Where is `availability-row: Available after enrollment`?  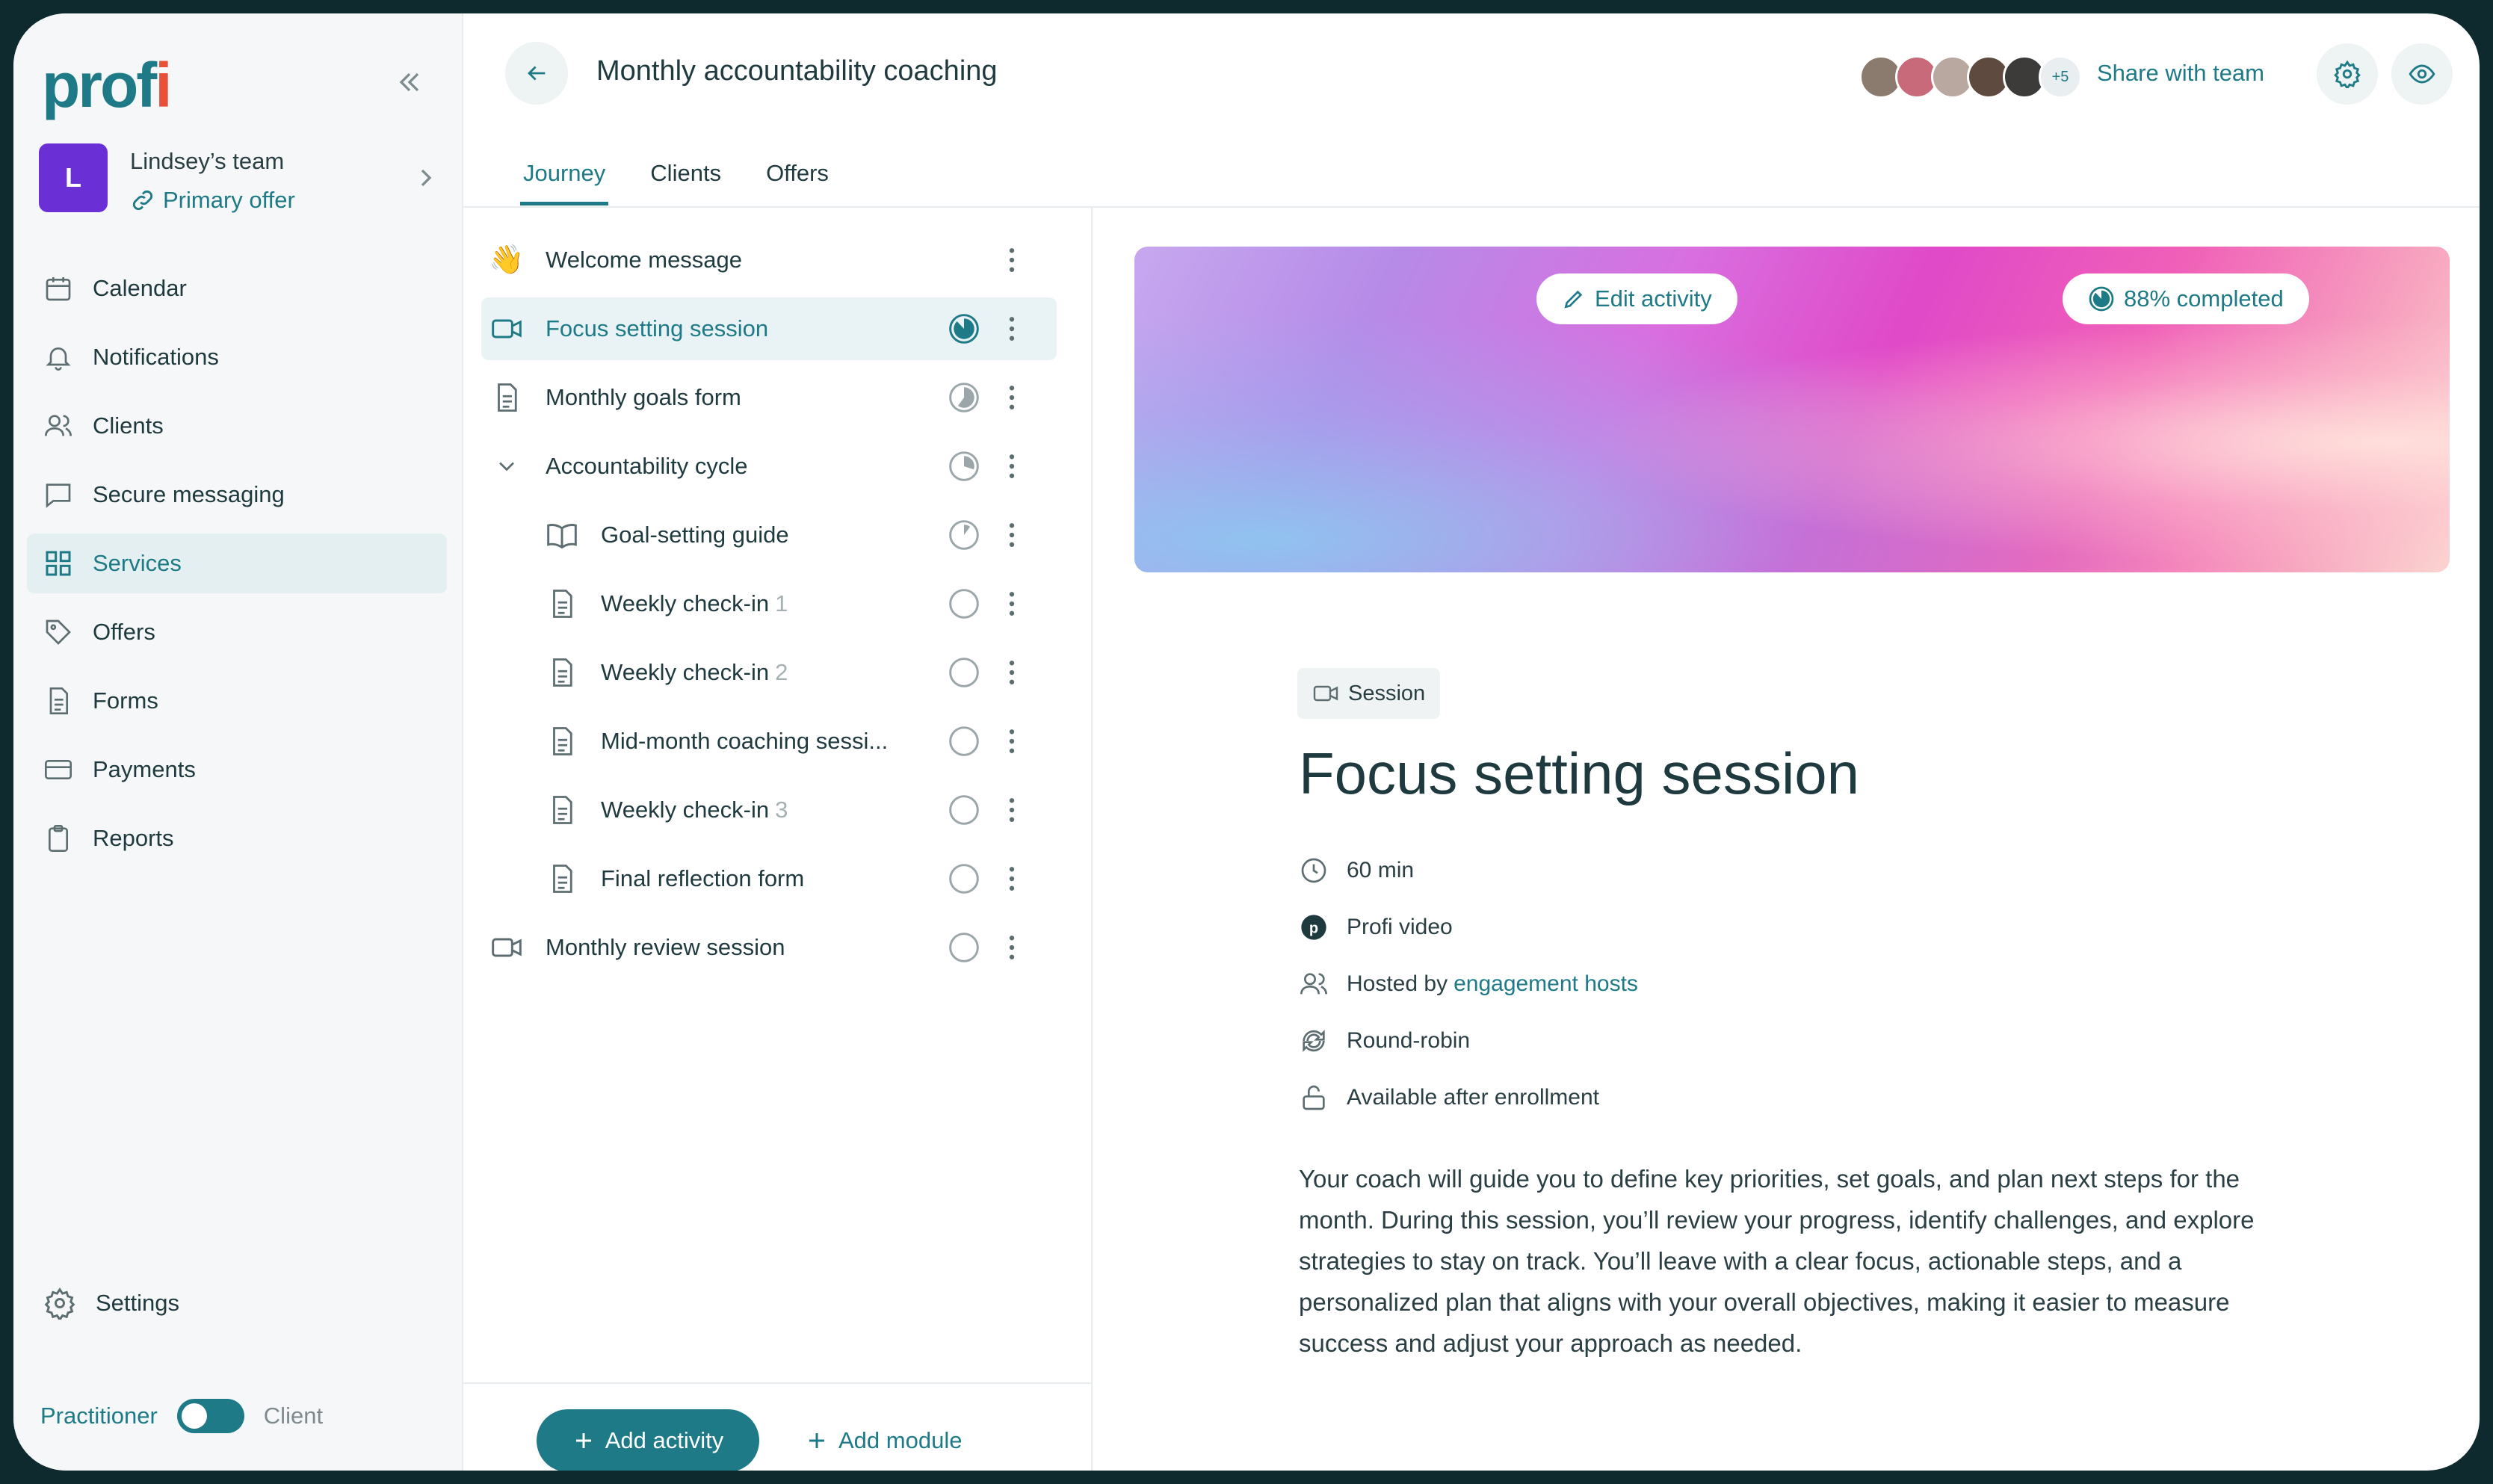
availability-row: Available after enrollment is located at coordinates (1635, 1098).